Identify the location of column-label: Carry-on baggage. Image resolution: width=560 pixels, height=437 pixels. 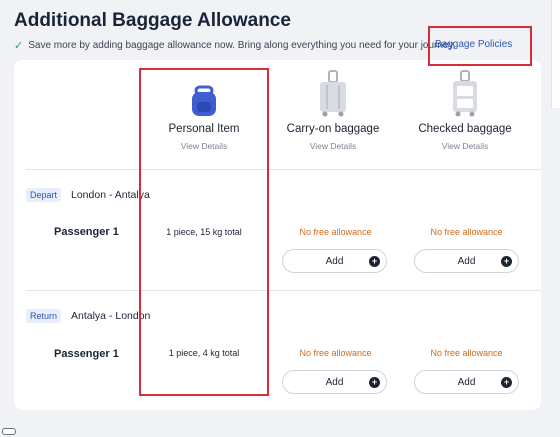
(333, 129).